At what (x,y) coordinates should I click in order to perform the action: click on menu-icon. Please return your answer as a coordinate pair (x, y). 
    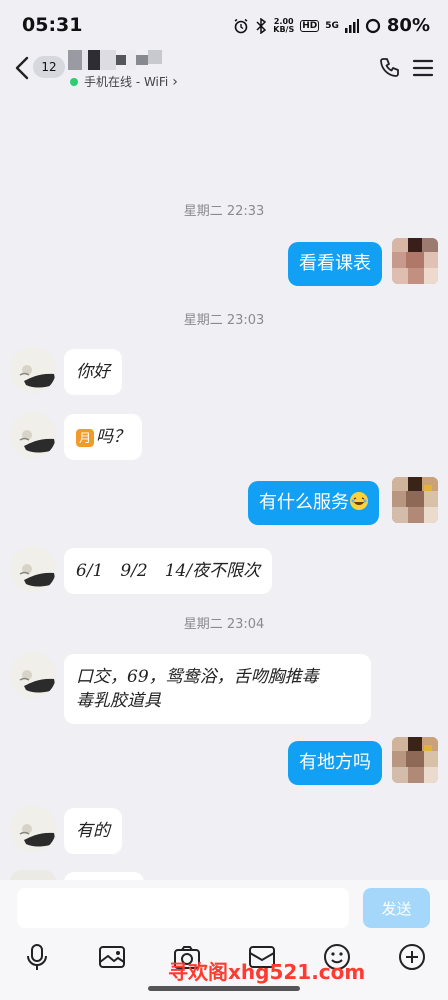
    Looking at the image, I should click on (423, 68).